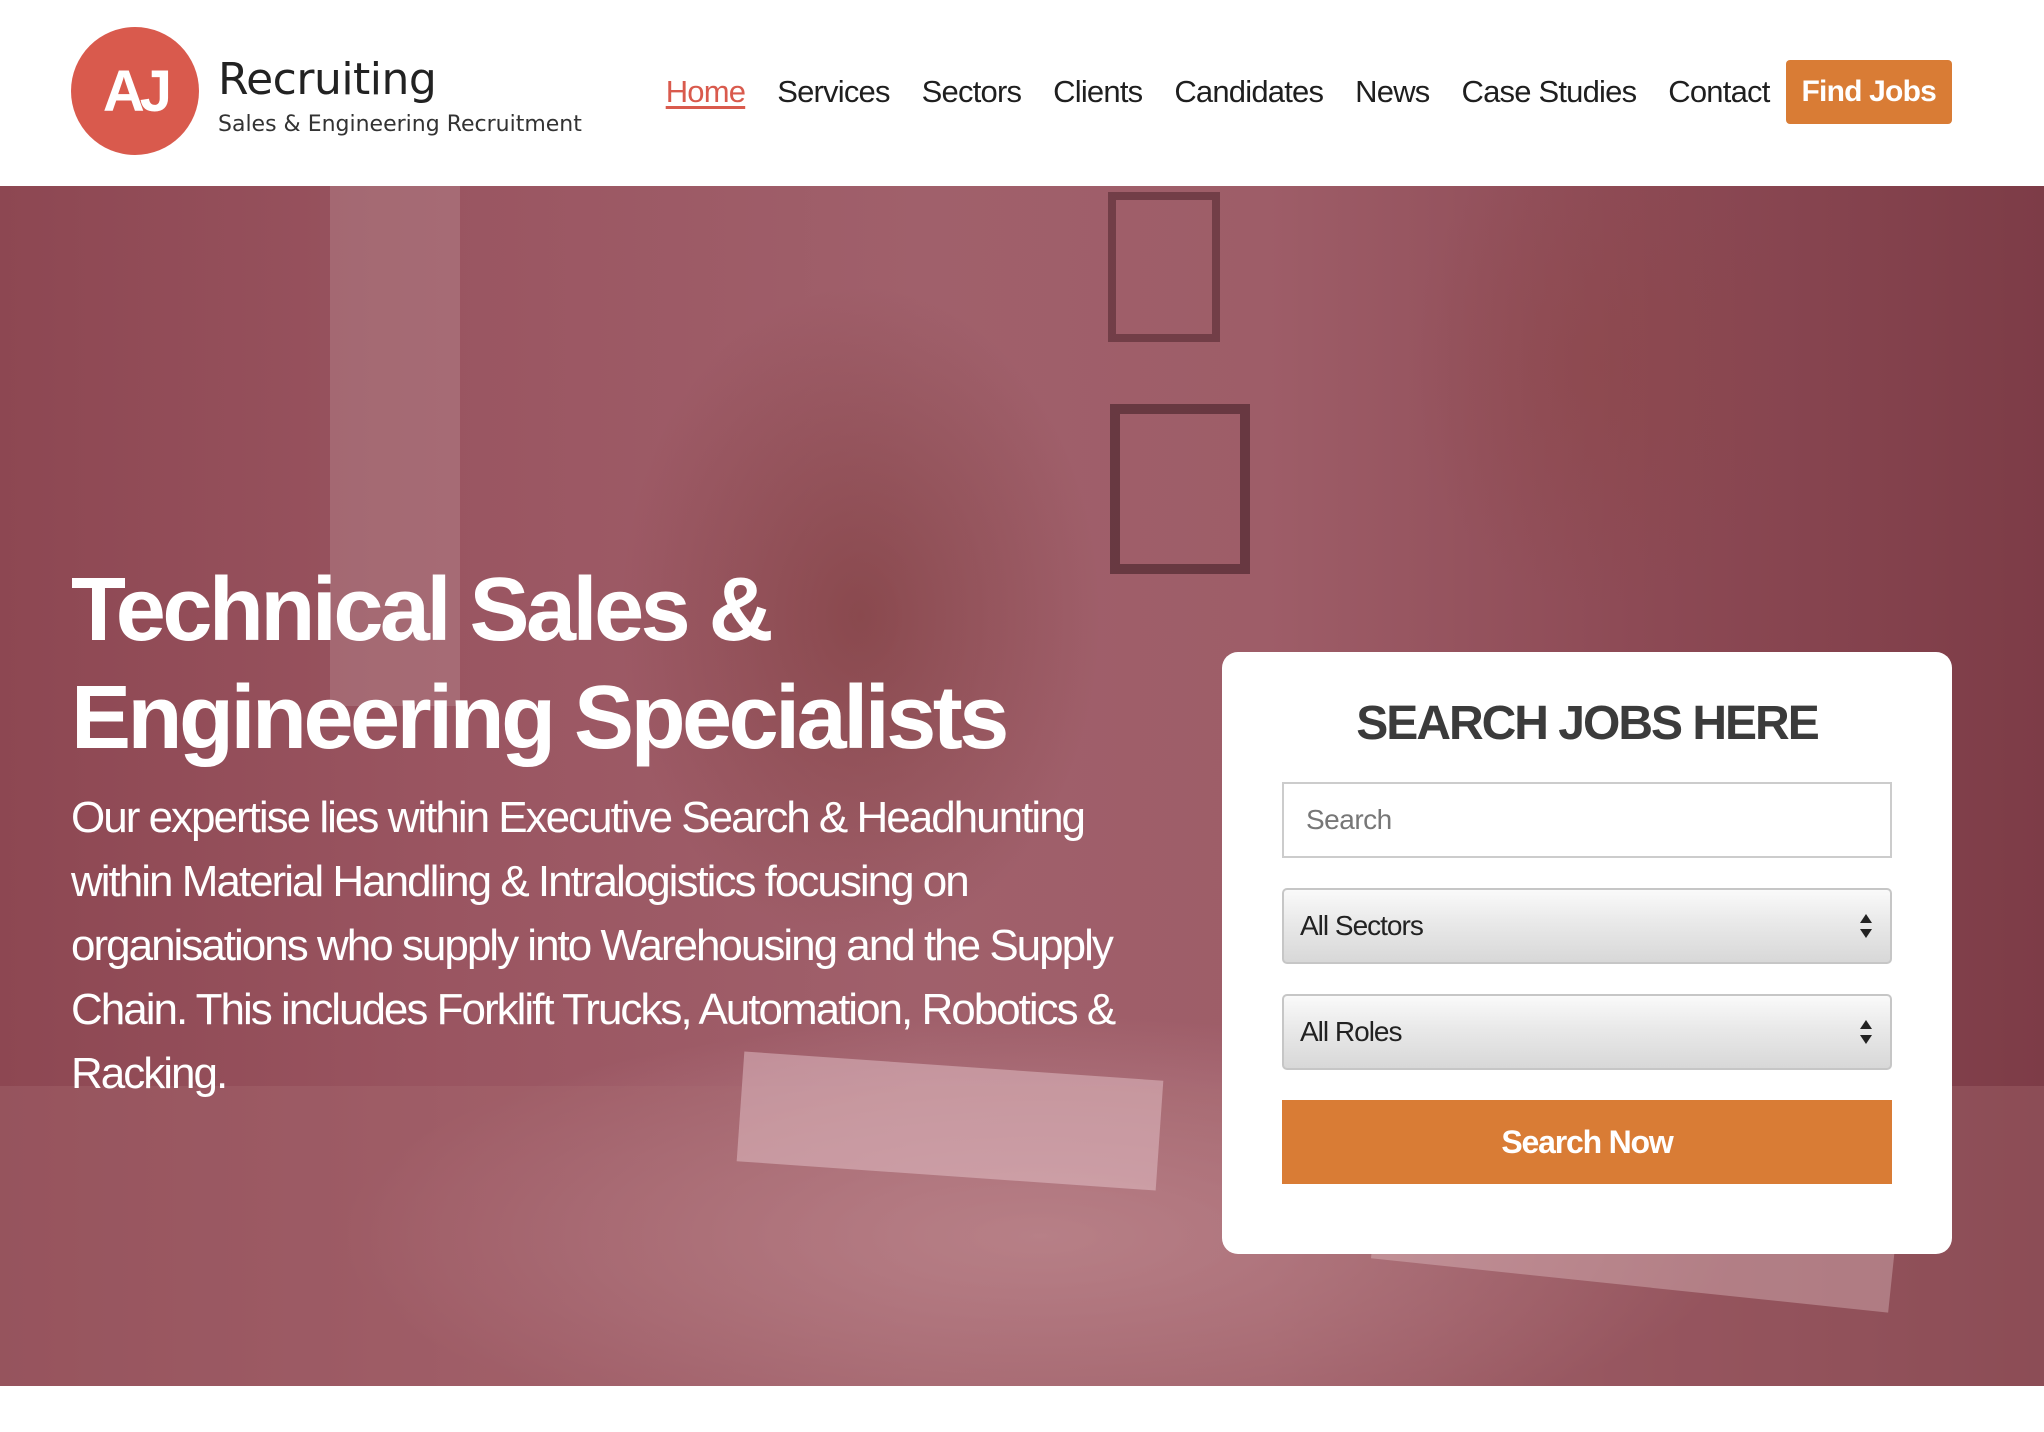 This screenshot has height=1432, width=2044. What do you see at coordinates (972, 92) in the screenshot?
I see `nav-sectors: Sectors` at bounding box center [972, 92].